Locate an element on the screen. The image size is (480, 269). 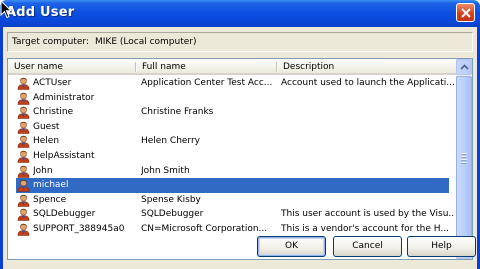
user-name-cell: John is located at coordinates (43, 170).